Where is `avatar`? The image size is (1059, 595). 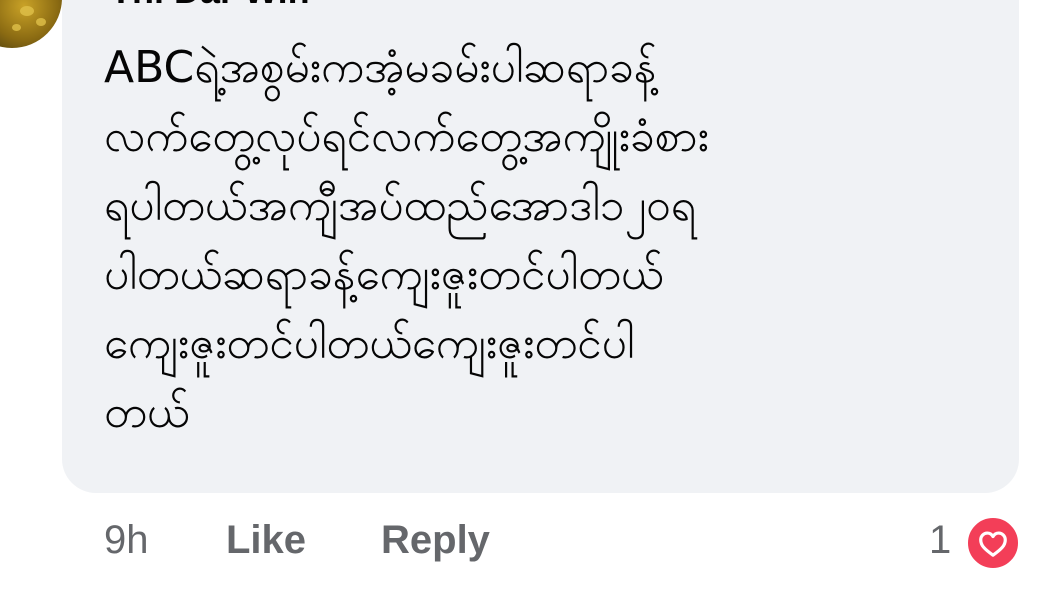 avatar is located at coordinates (31, 24).